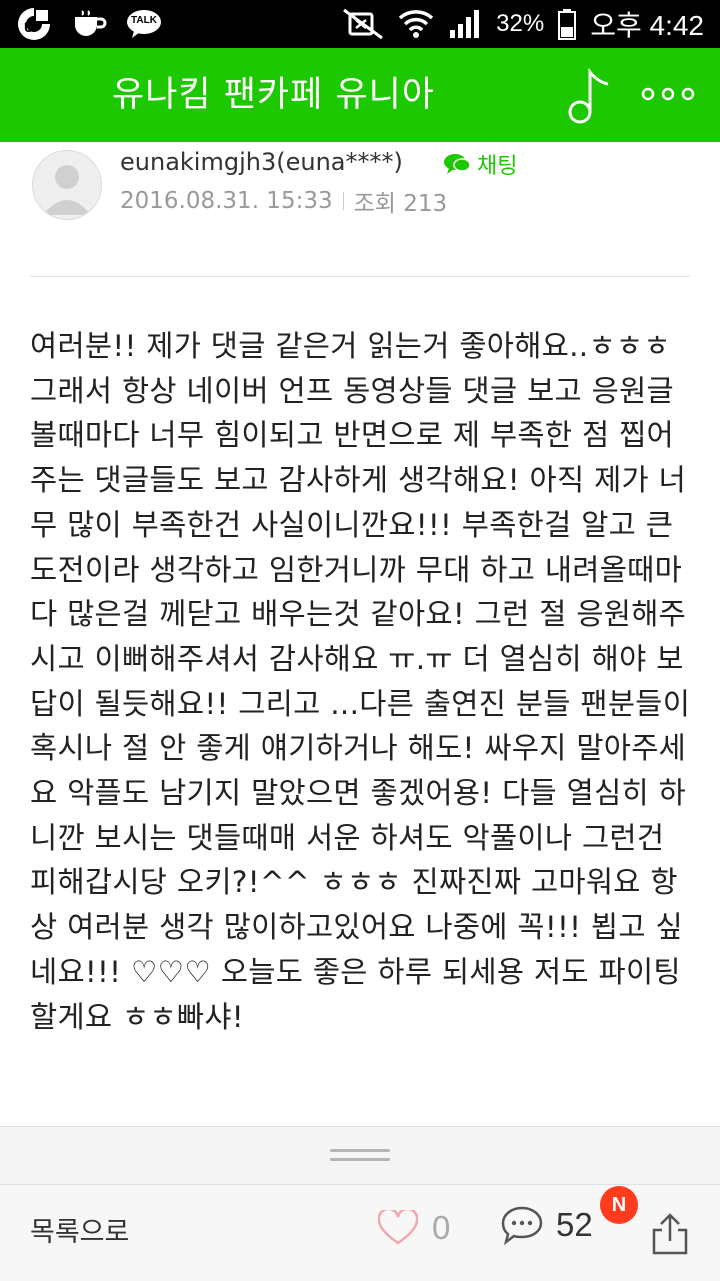 The width and height of the screenshot is (720, 1281). I want to click on drag-handle-bar, so click(360, 1155).